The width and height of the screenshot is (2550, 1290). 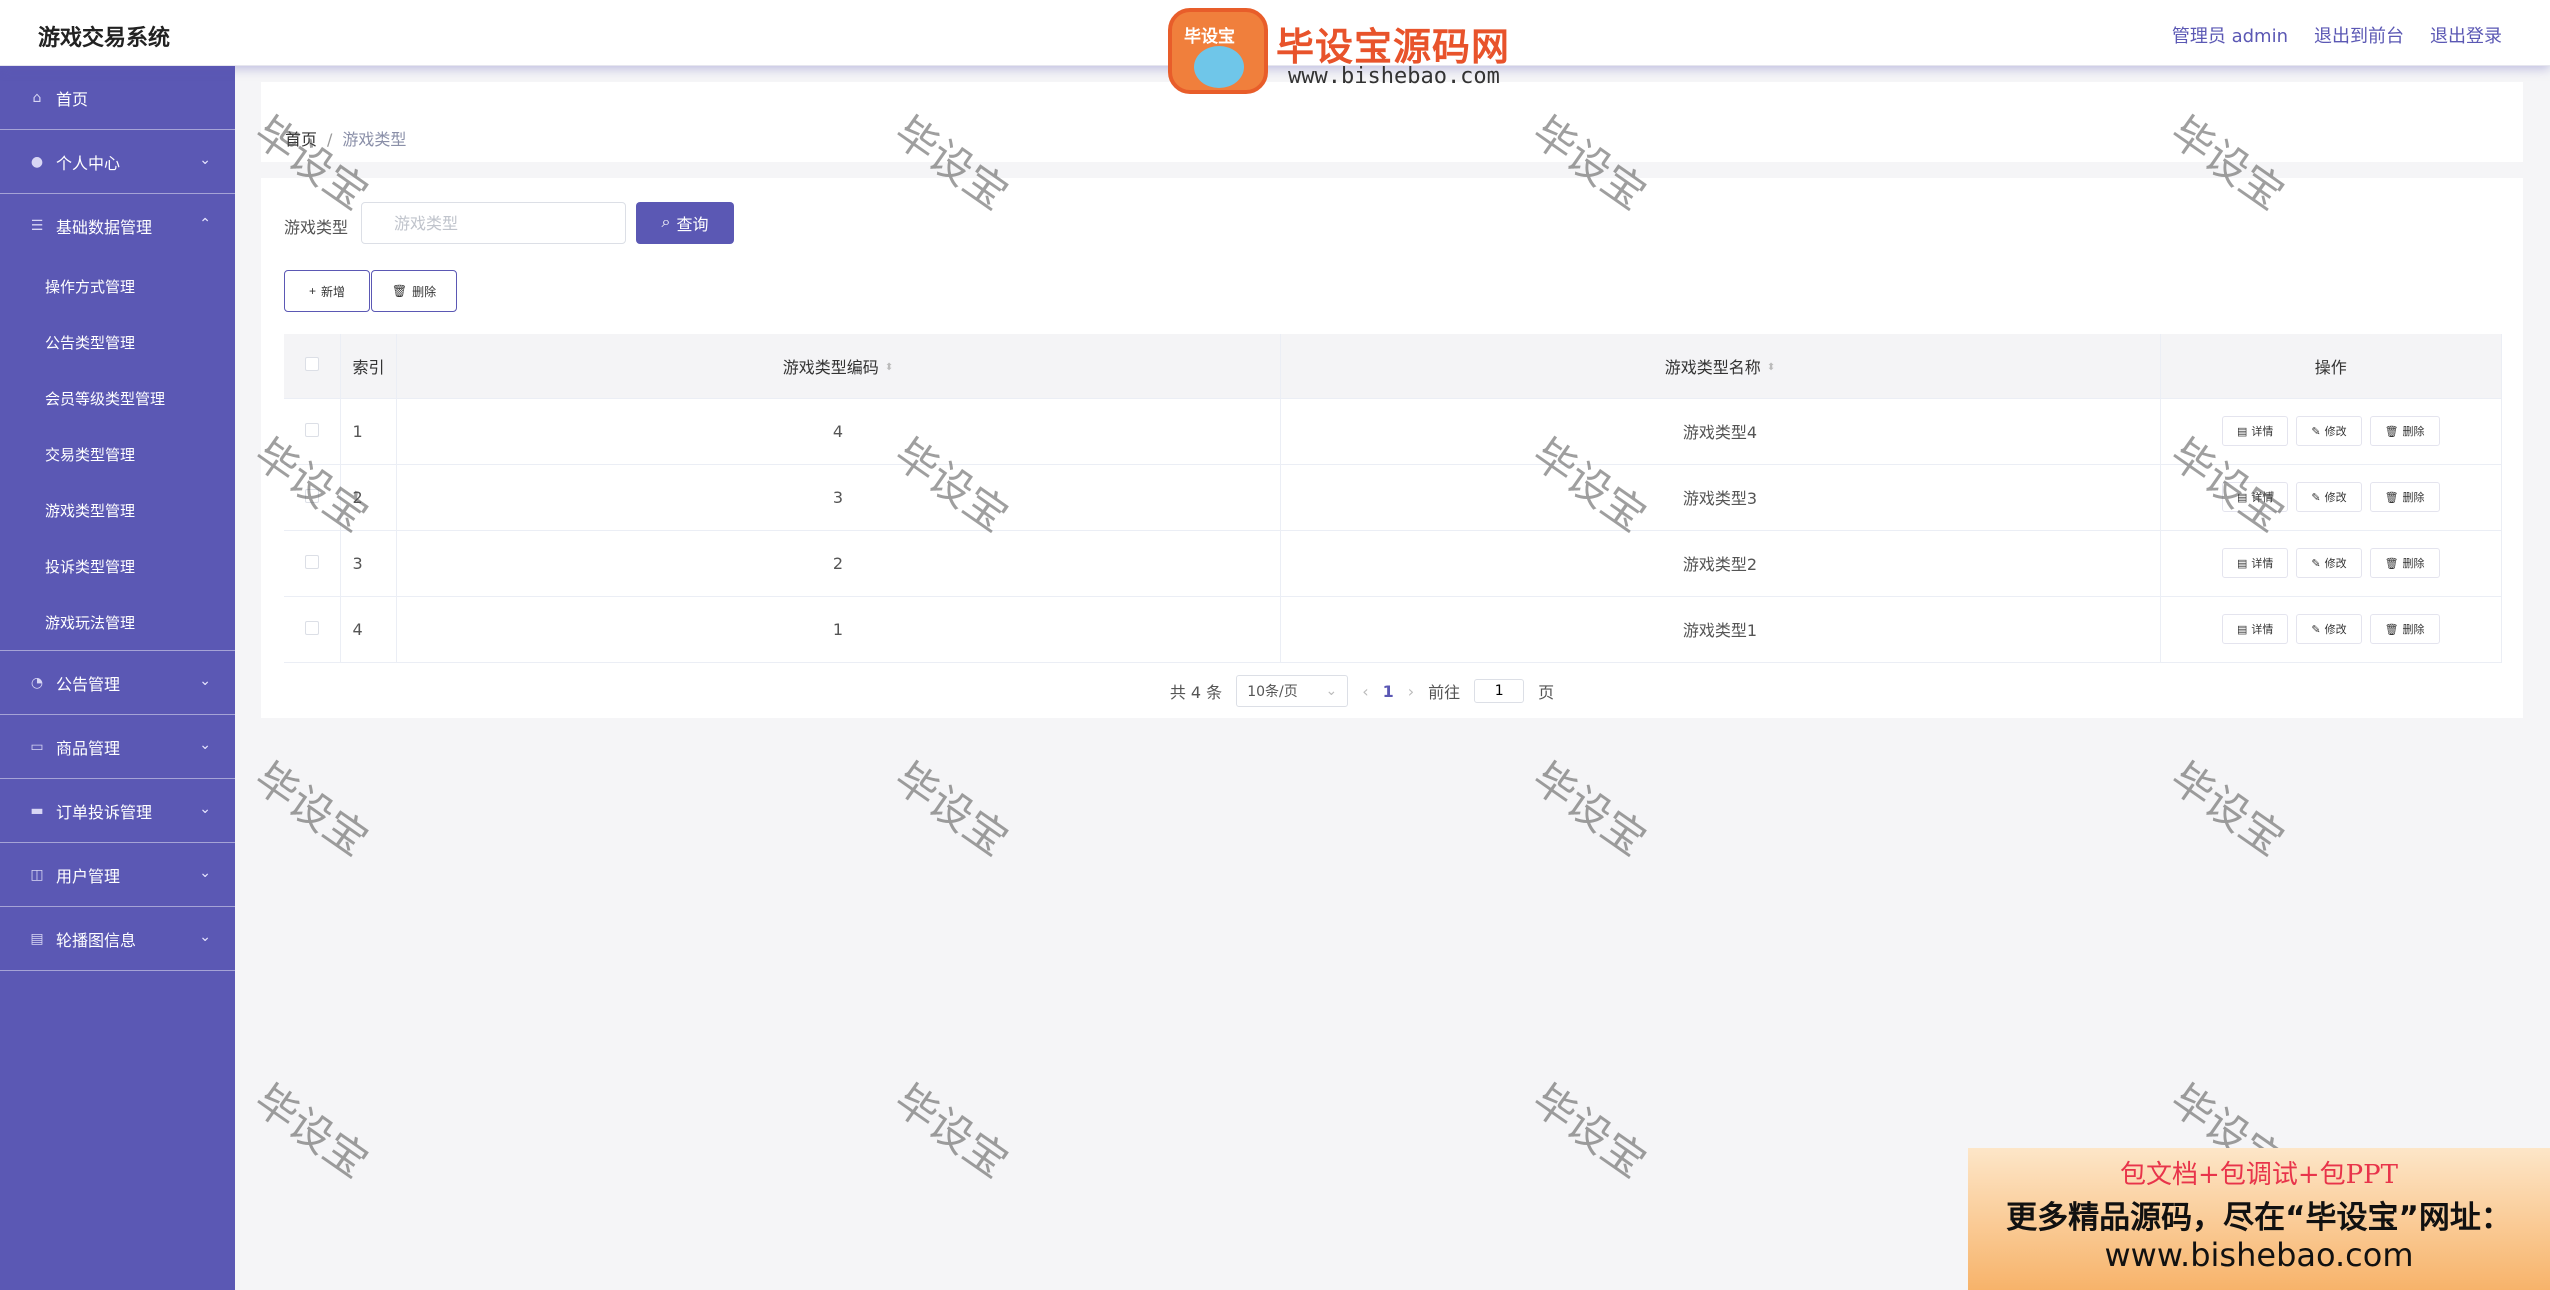 I want to click on cell-name: 游戏类型2, so click(x=1720, y=563).